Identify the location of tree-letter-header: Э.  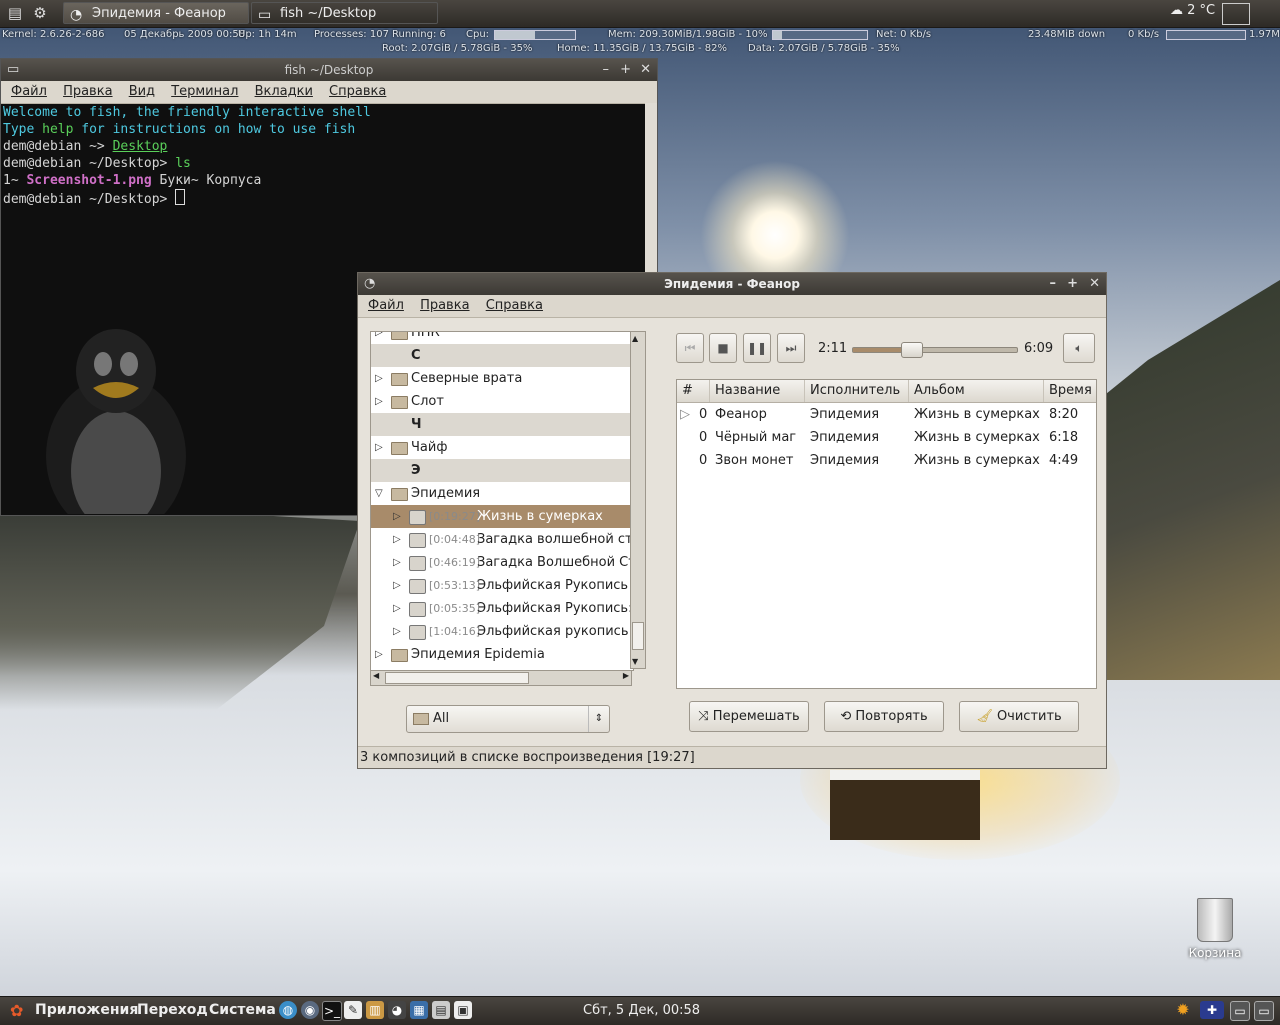
(502, 470).